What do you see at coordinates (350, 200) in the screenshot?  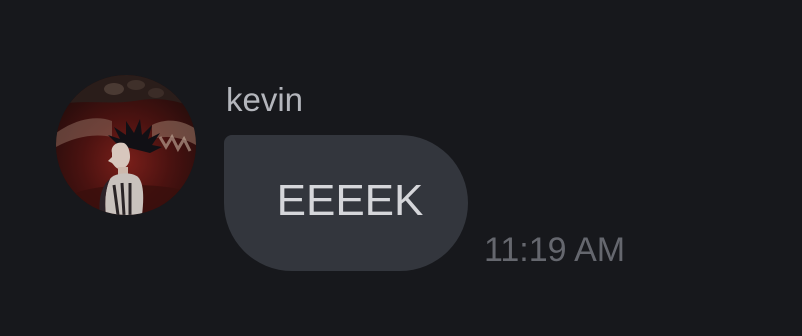 I see `message-text: EEEEK` at bounding box center [350, 200].